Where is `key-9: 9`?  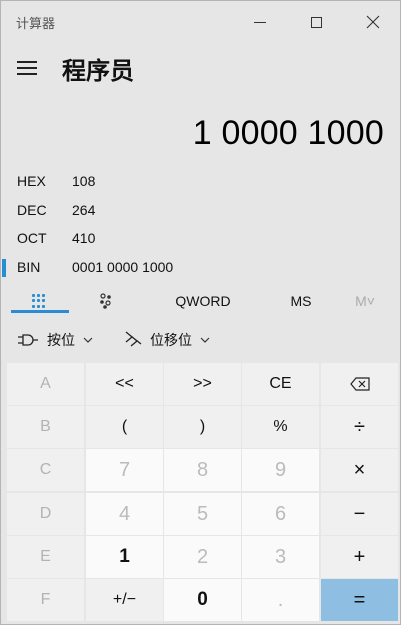 key-9: 9 is located at coordinates (280, 470).